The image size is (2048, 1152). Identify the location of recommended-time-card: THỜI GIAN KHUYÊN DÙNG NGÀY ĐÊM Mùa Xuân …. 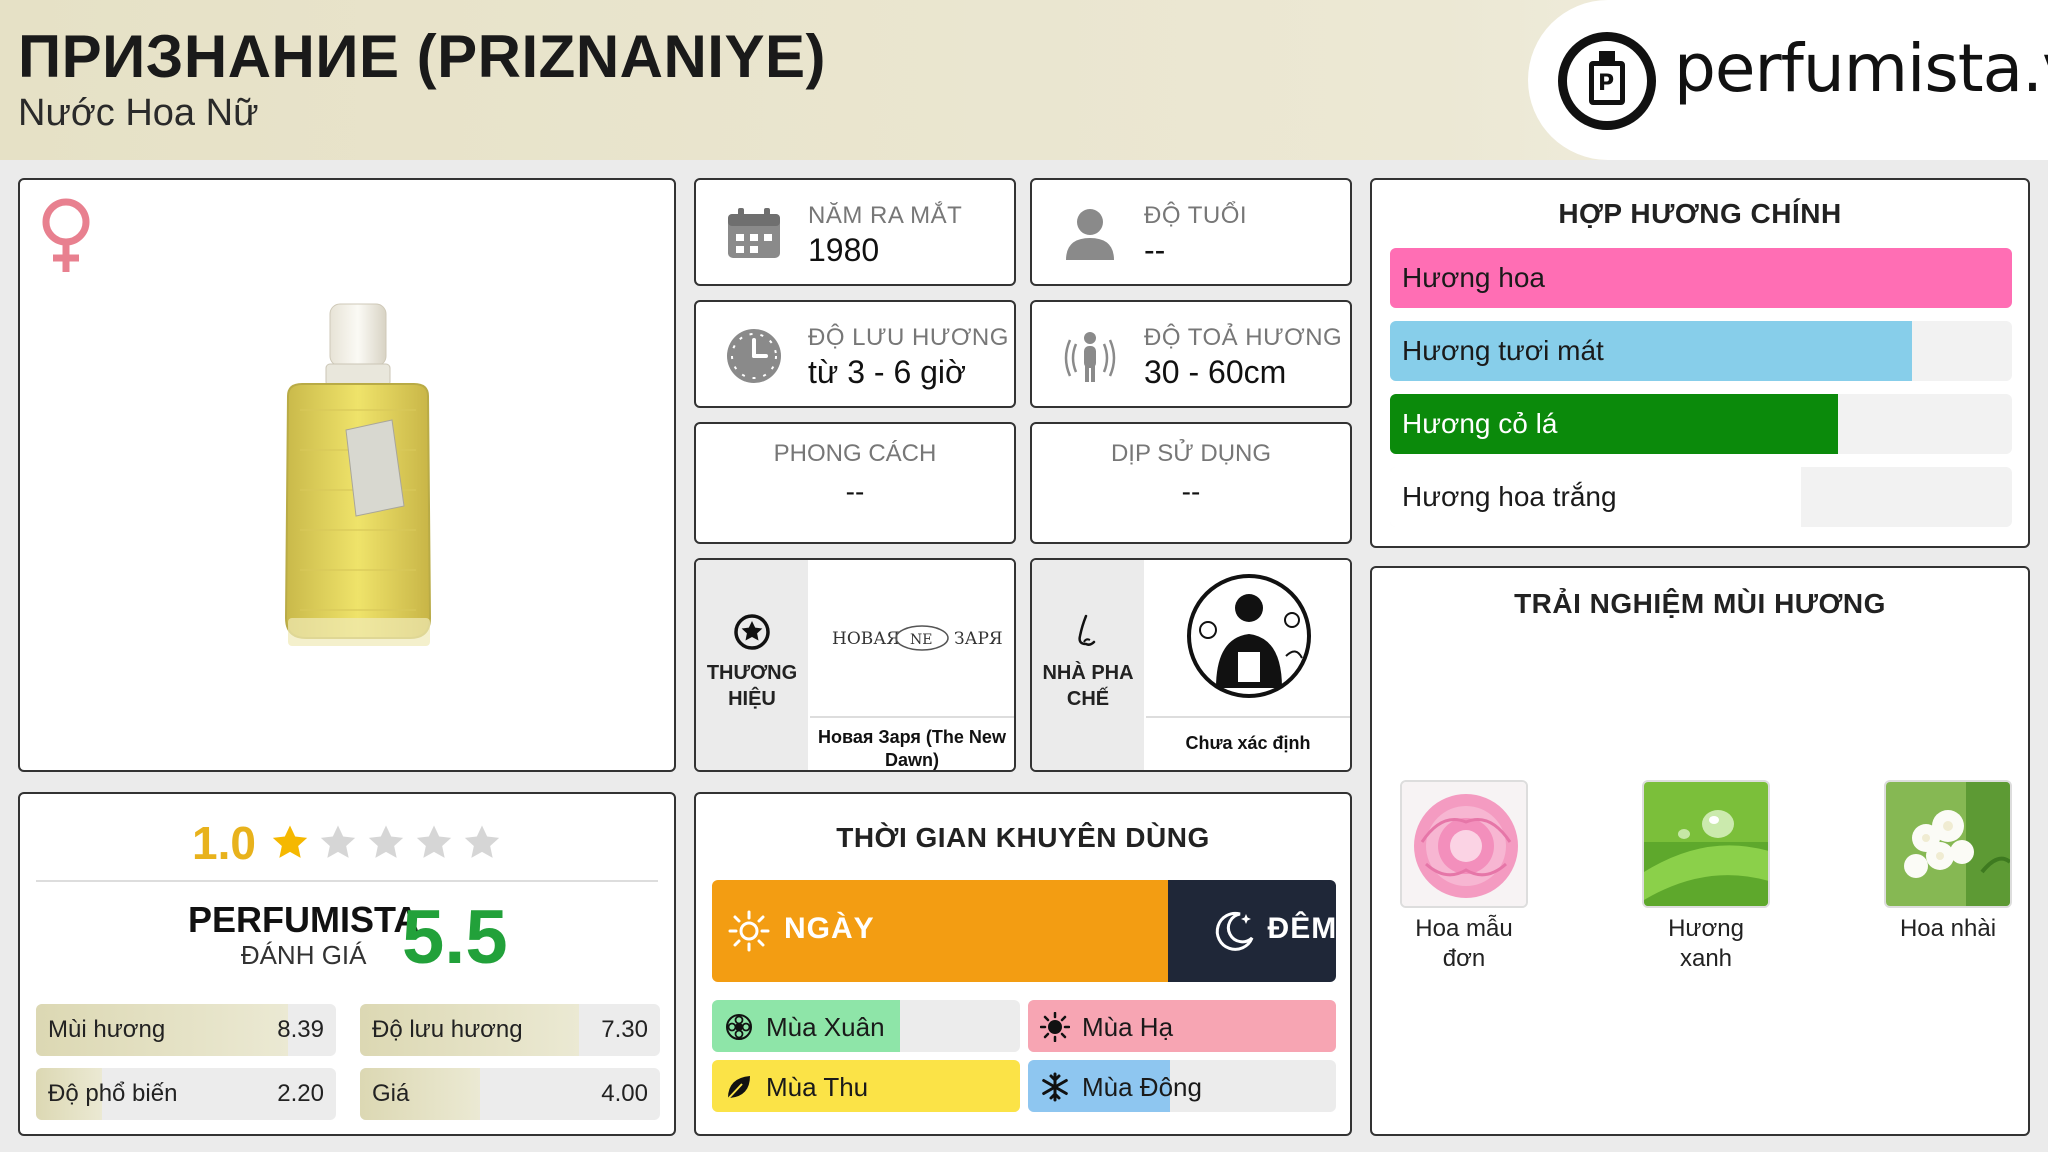
(1023, 964).